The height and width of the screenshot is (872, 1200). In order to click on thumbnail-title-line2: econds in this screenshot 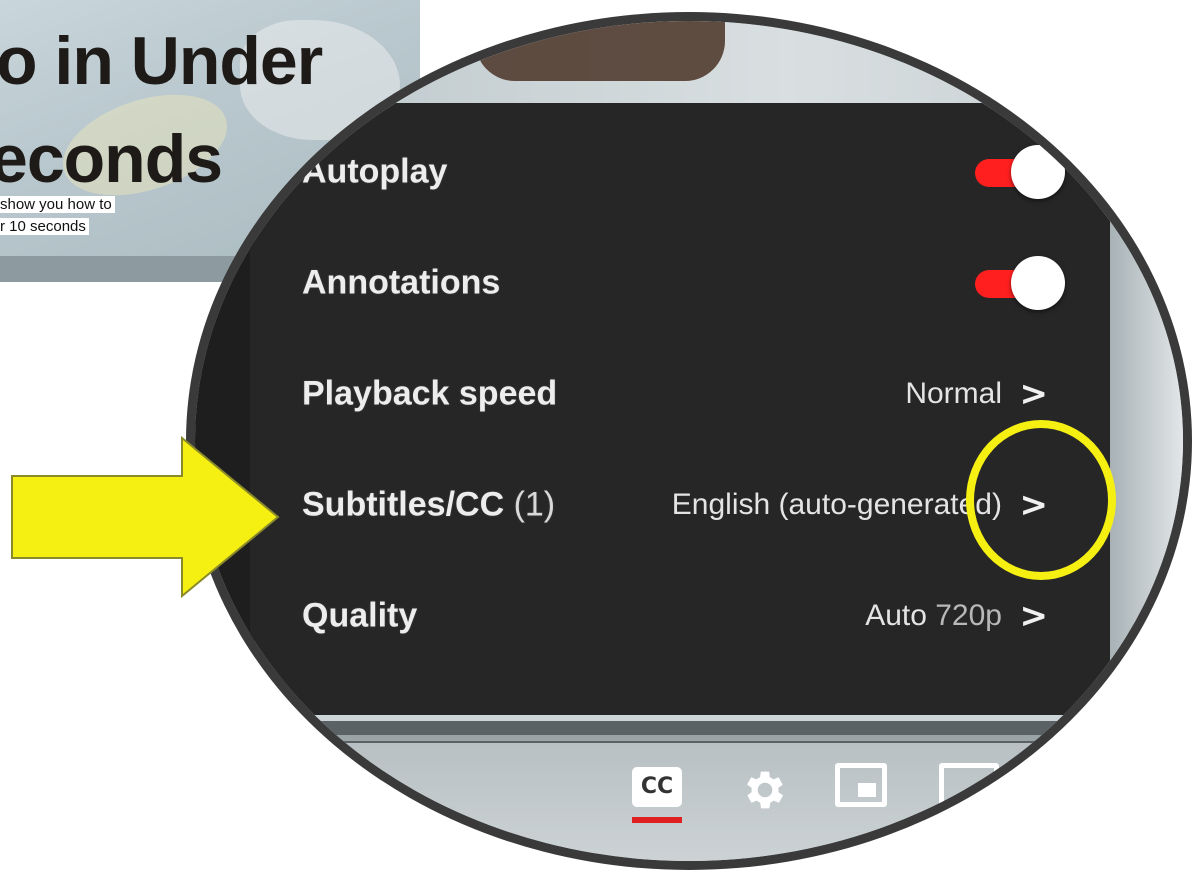, I will do `click(111, 159)`.